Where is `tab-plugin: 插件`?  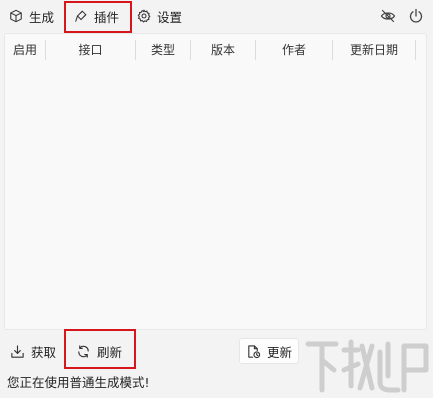
tab-plugin: 插件 is located at coordinates (96, 16).